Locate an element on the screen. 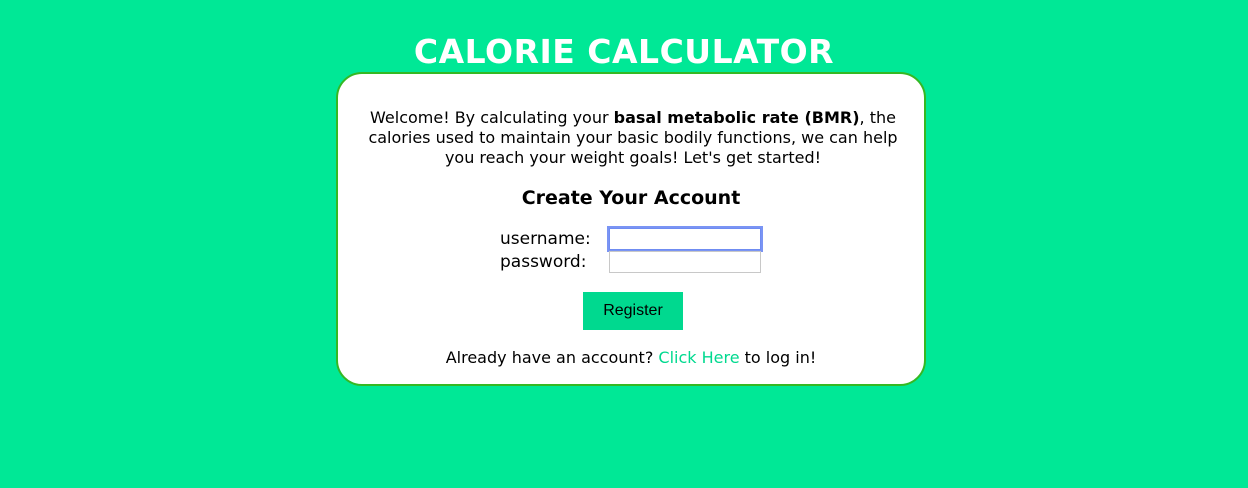 The width and height of the screenshot is (1248, 488). login-prompt-tail: to log in! is located at coordinates (778, 357).